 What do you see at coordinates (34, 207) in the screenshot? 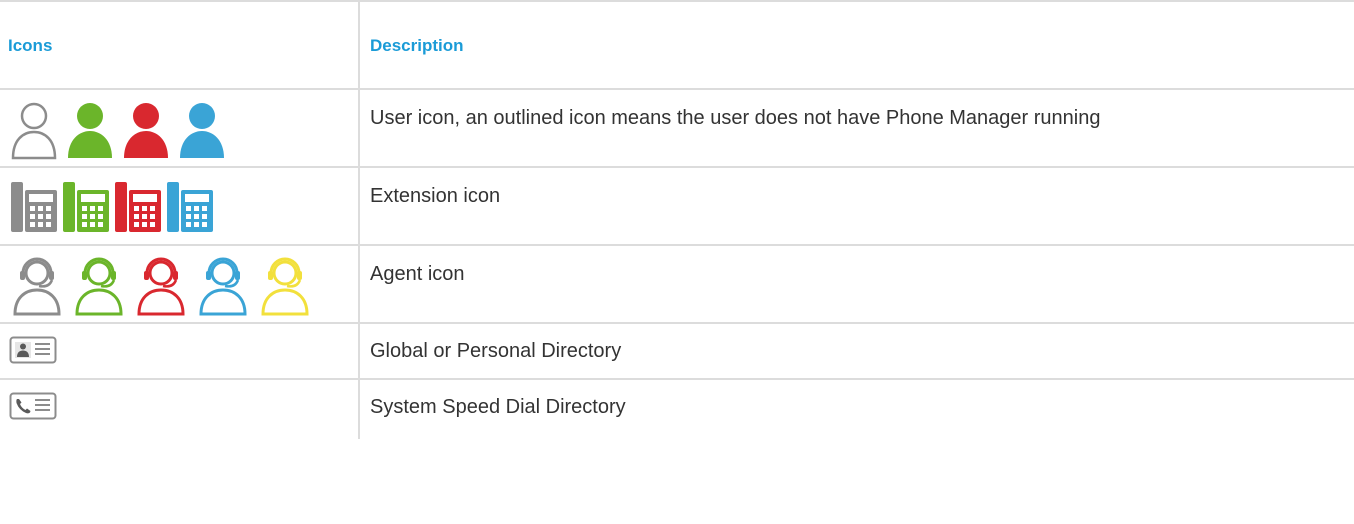
I see `extension-icon-grey` at bounding box center [34, 207].